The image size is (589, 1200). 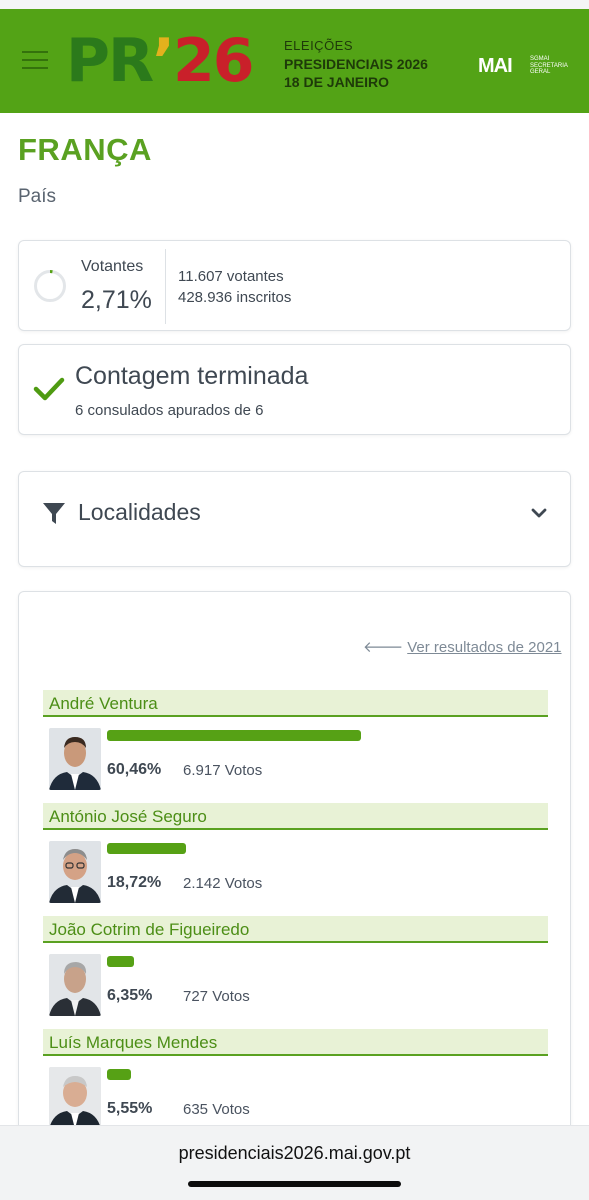 I want to click on localities-filter: Localidades, so click(x=294, y=519).